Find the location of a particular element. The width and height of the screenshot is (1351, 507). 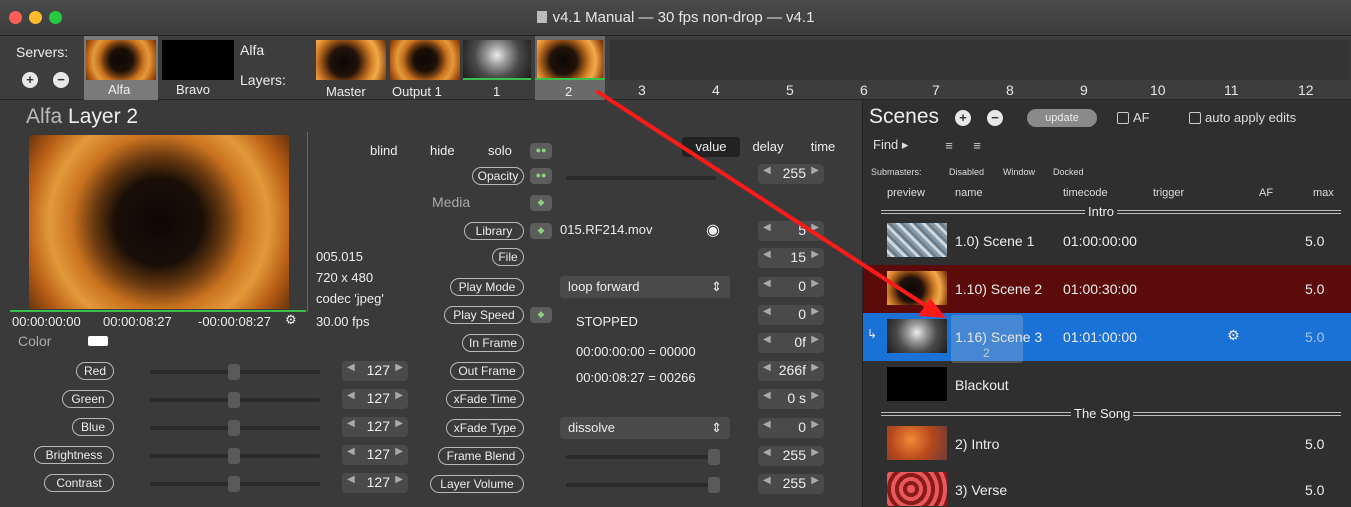

update-button: update is located at coordinates (1062, 118).